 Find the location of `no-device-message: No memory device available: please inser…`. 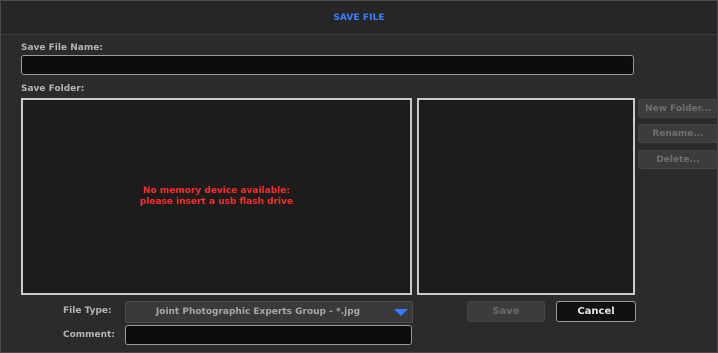

no-device-message: No memory device available: please inser… is located at coordinates (216, 197).